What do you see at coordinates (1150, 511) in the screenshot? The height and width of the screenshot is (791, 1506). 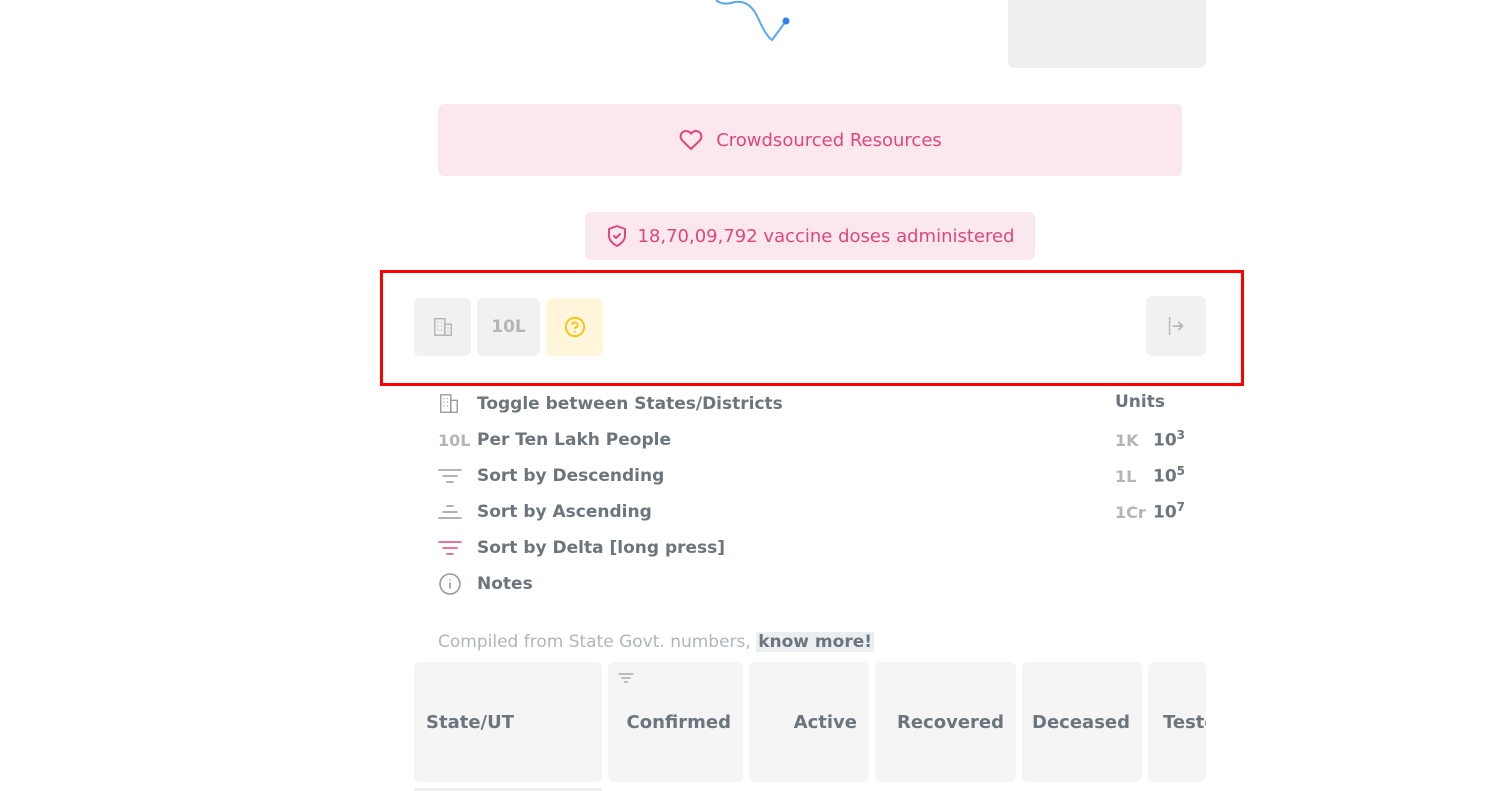 I see `unit-row-crore: 1Cr 107` at bounding box center [1150, 511].